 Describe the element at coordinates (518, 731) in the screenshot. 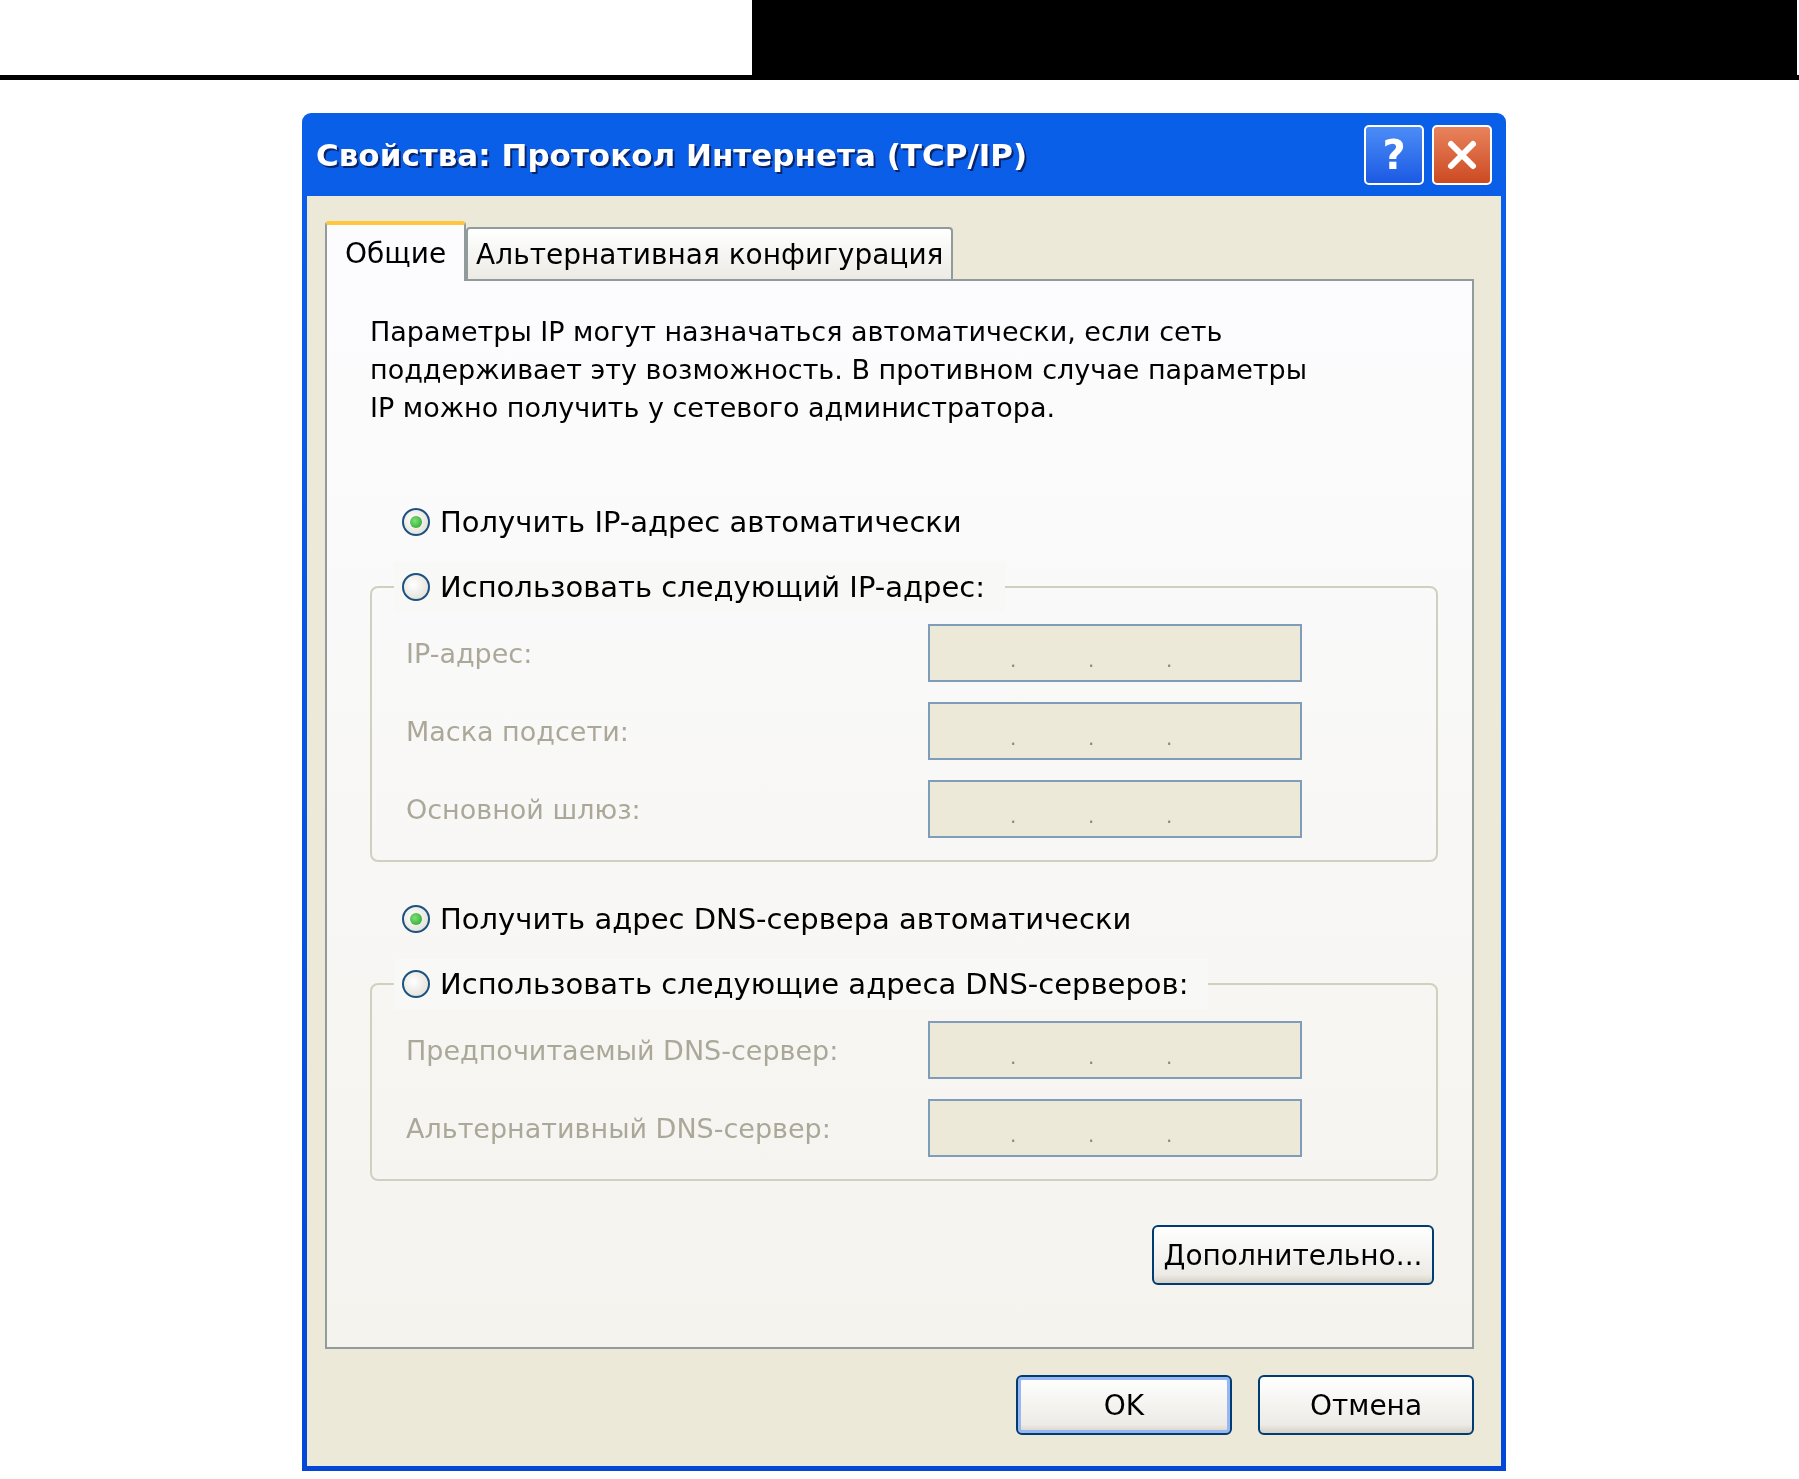

I see `field-label: Маска подсети:` at that location.